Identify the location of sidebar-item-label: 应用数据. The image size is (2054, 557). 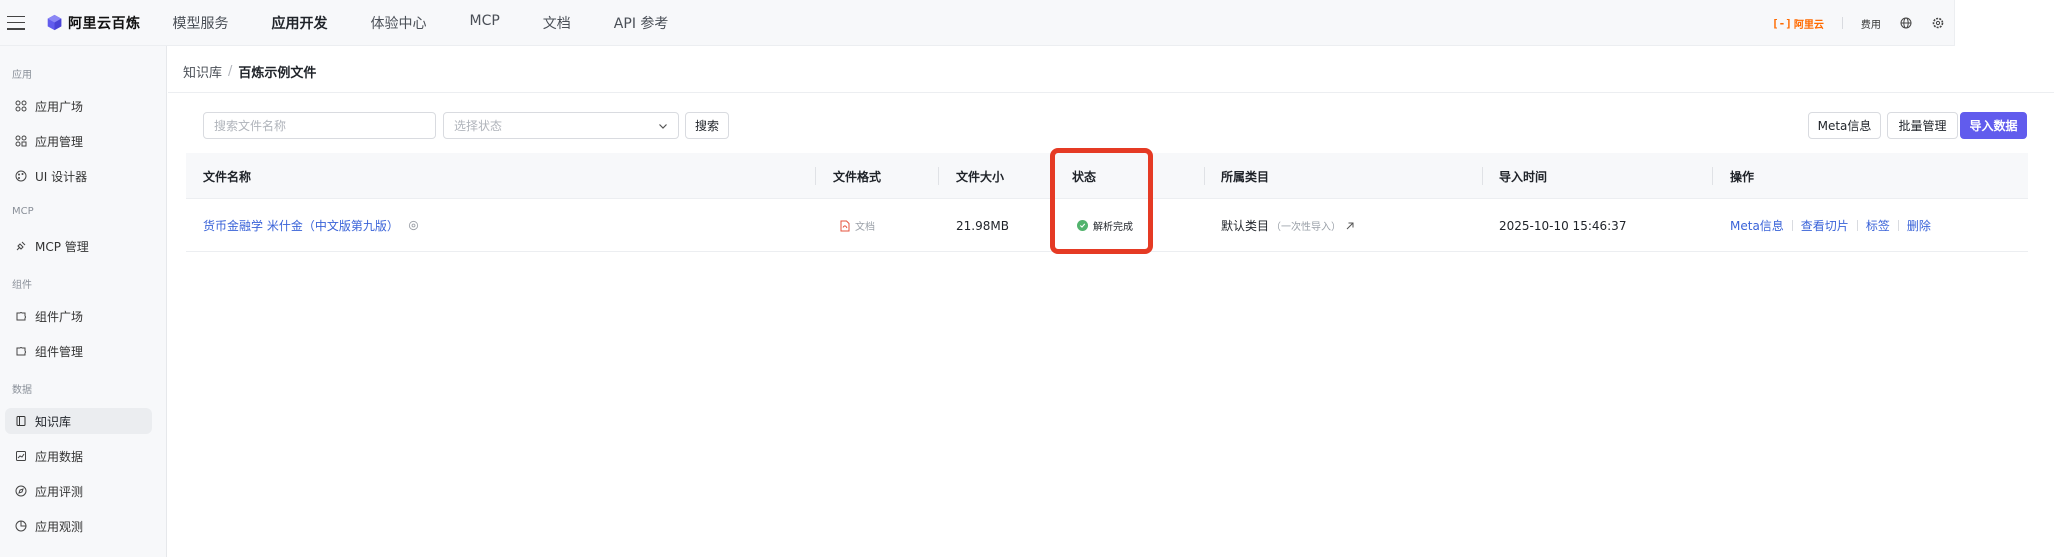
(59, 456).